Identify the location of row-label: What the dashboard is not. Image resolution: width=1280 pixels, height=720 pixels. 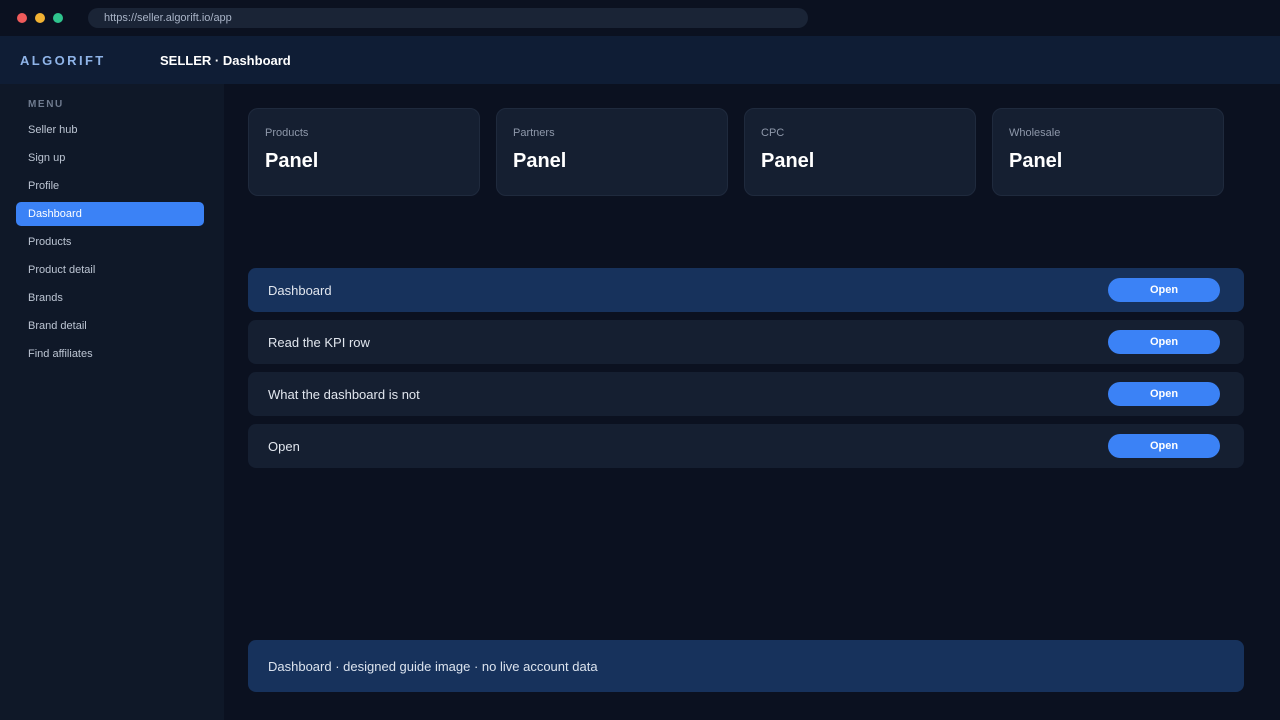
(344, 394).